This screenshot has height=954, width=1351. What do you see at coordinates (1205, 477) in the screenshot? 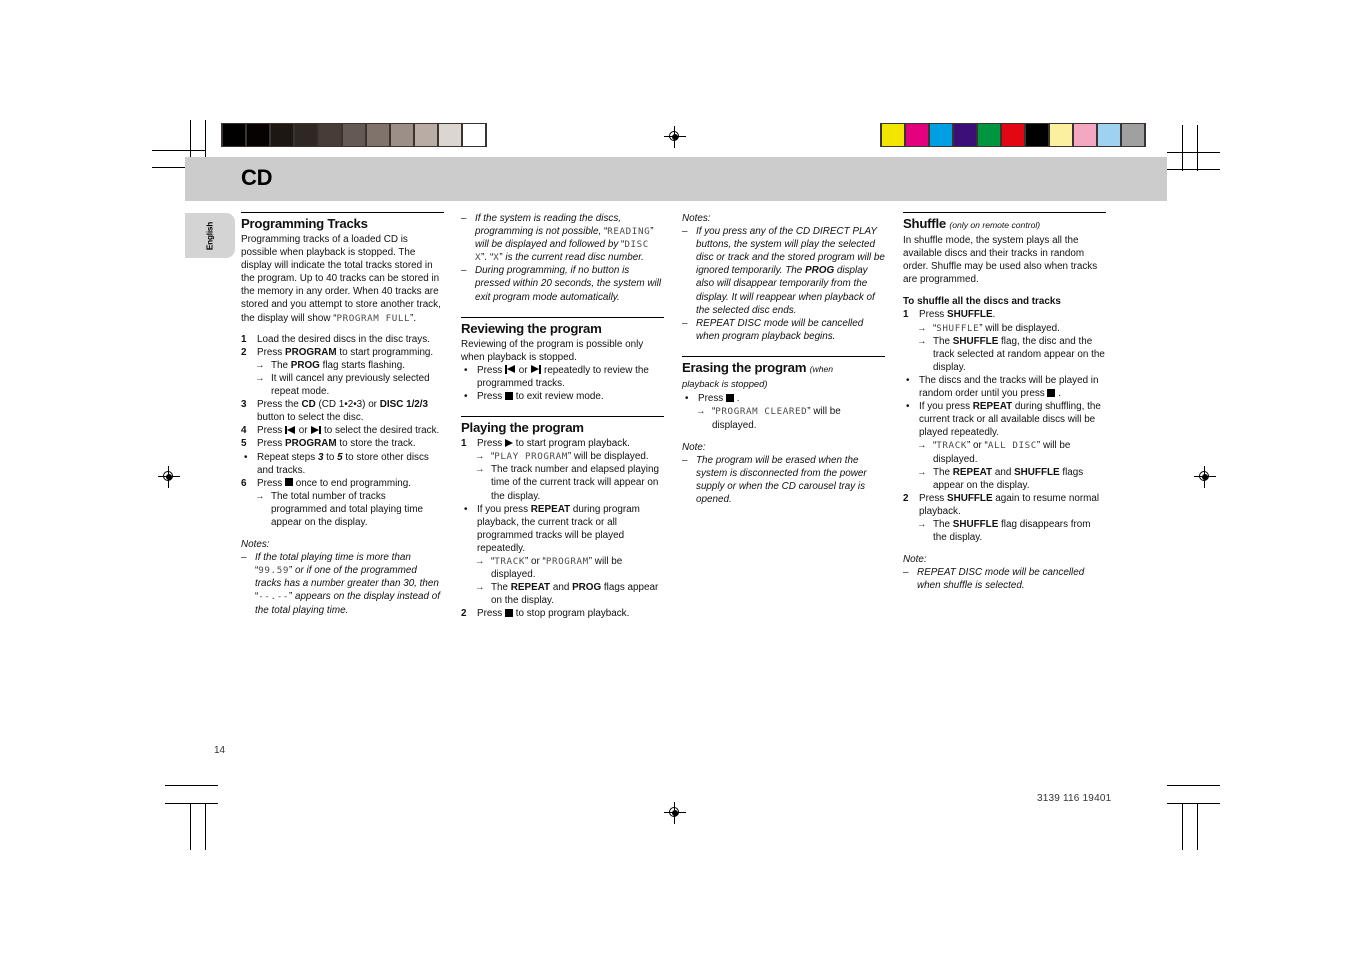
I see `registration-mark-right` at bounding box center [1205, 477].